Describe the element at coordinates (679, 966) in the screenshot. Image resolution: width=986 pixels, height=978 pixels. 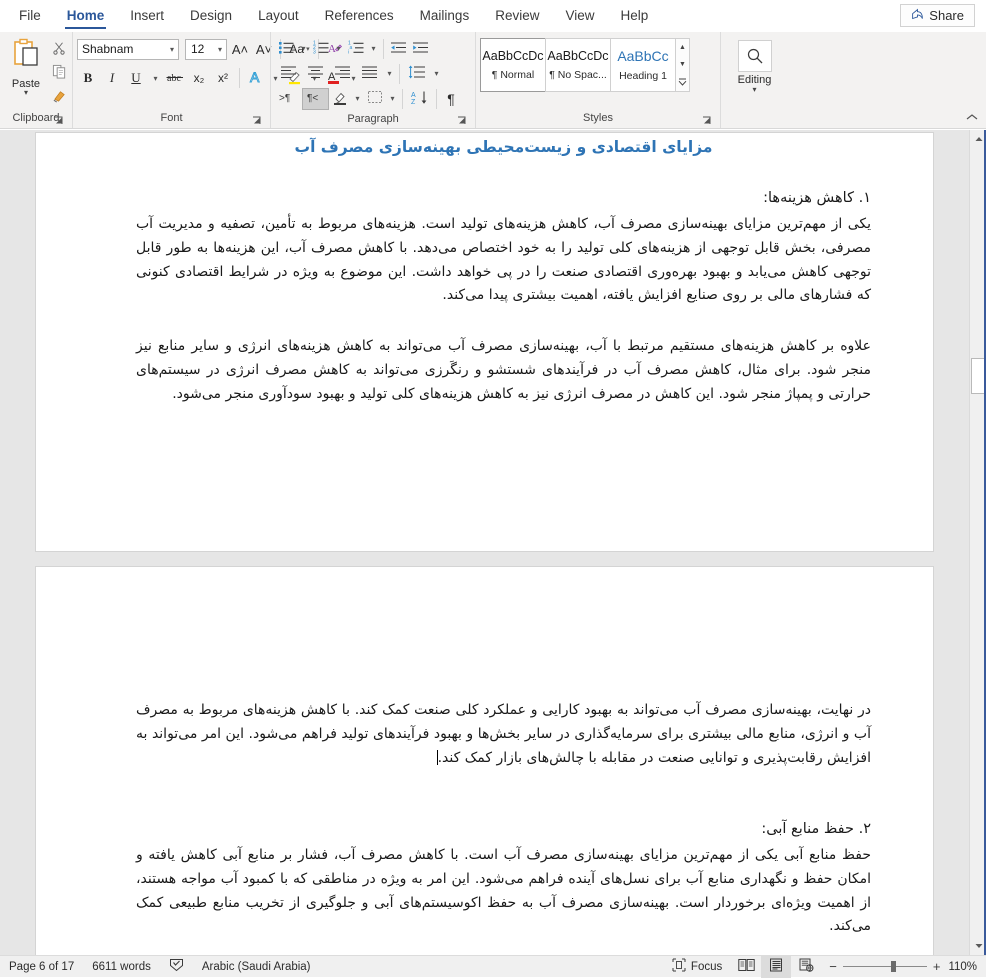
I see `focus-mode-icon` at that location.